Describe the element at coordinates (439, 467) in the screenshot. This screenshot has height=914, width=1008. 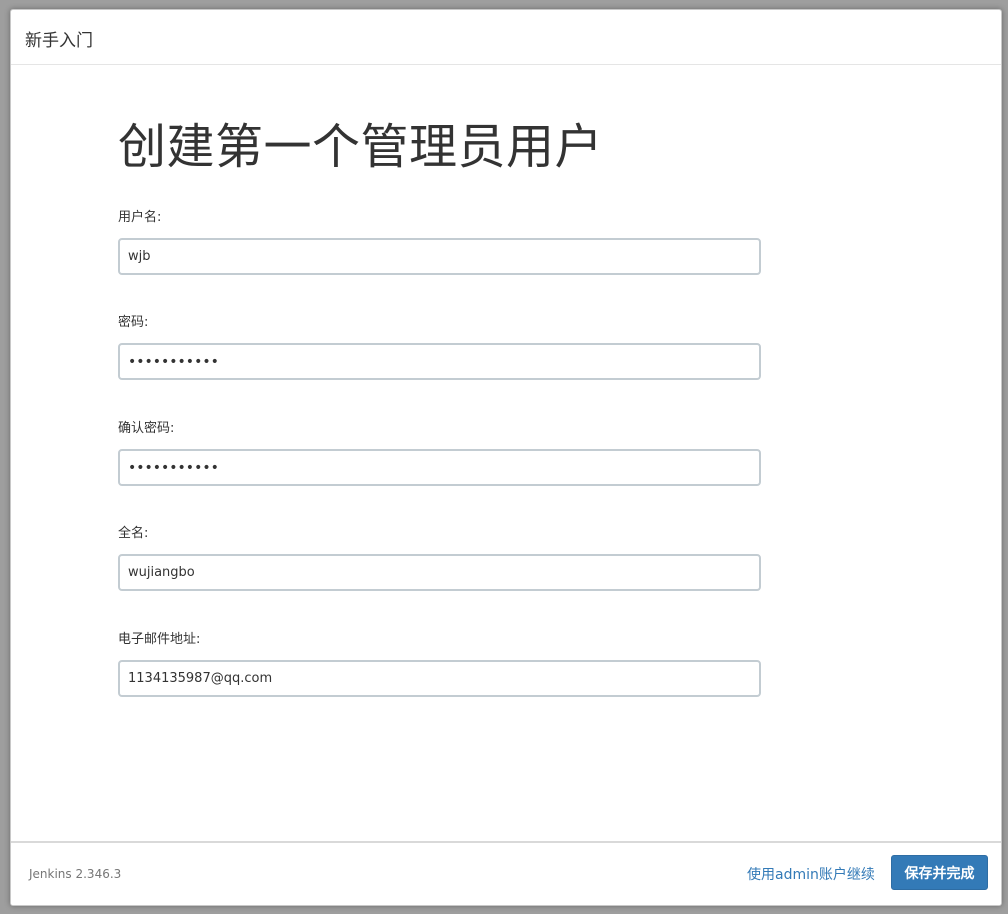
I see `confirm-password-input` at that location.